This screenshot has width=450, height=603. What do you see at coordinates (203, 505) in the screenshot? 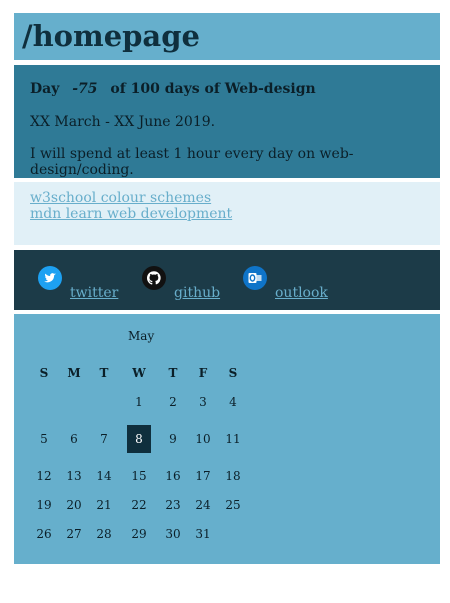
I see `calendar-day: 24` at bounding box center [203, 505].